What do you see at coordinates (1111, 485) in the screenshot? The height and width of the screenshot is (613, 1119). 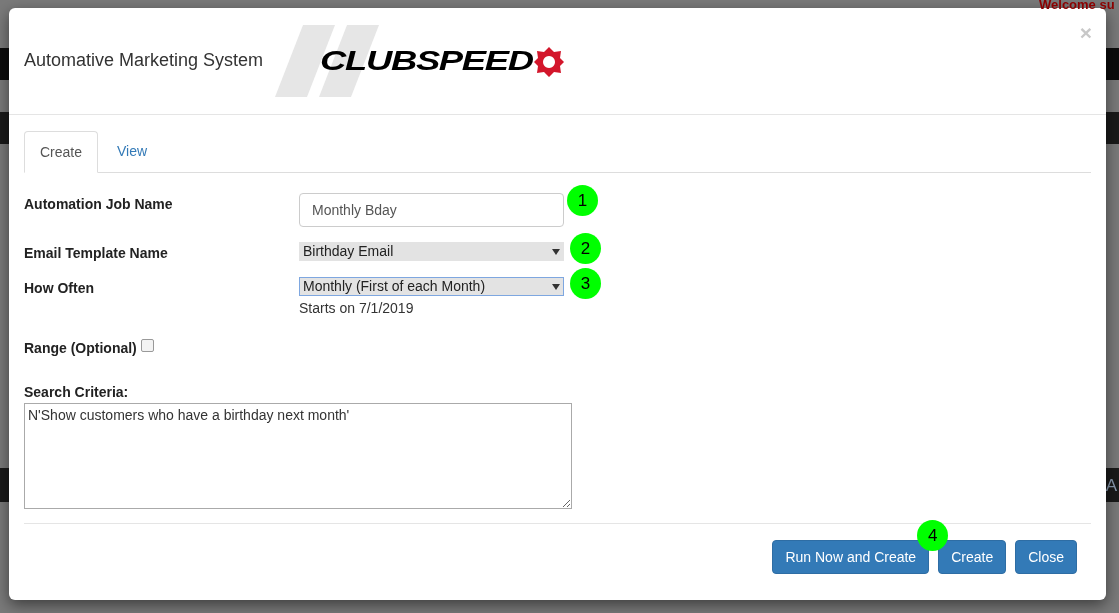 I see `background-text: A` at bounding box center [1111, 485].